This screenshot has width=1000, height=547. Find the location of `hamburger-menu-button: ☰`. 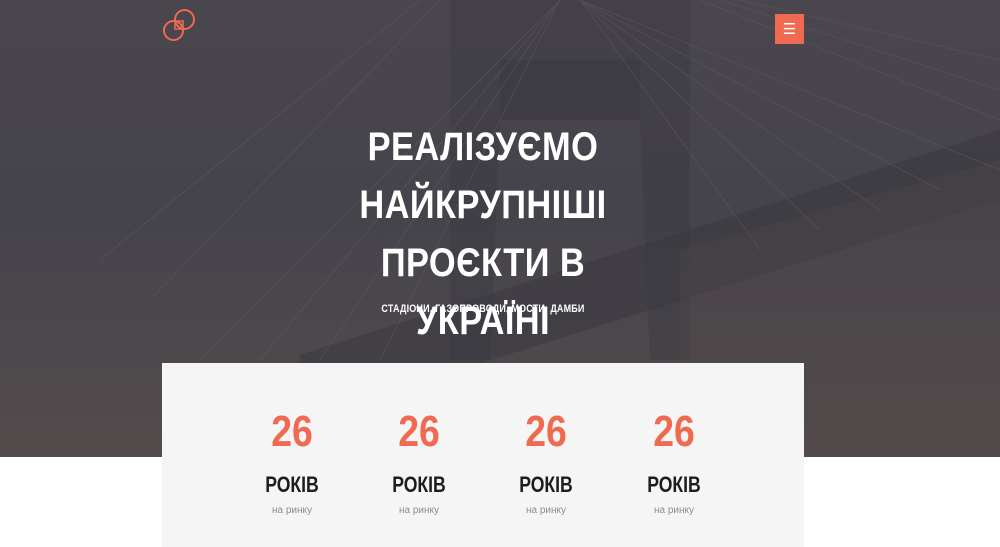

hamburger-menu-button: ☰ is located at coordinates (789, 29).